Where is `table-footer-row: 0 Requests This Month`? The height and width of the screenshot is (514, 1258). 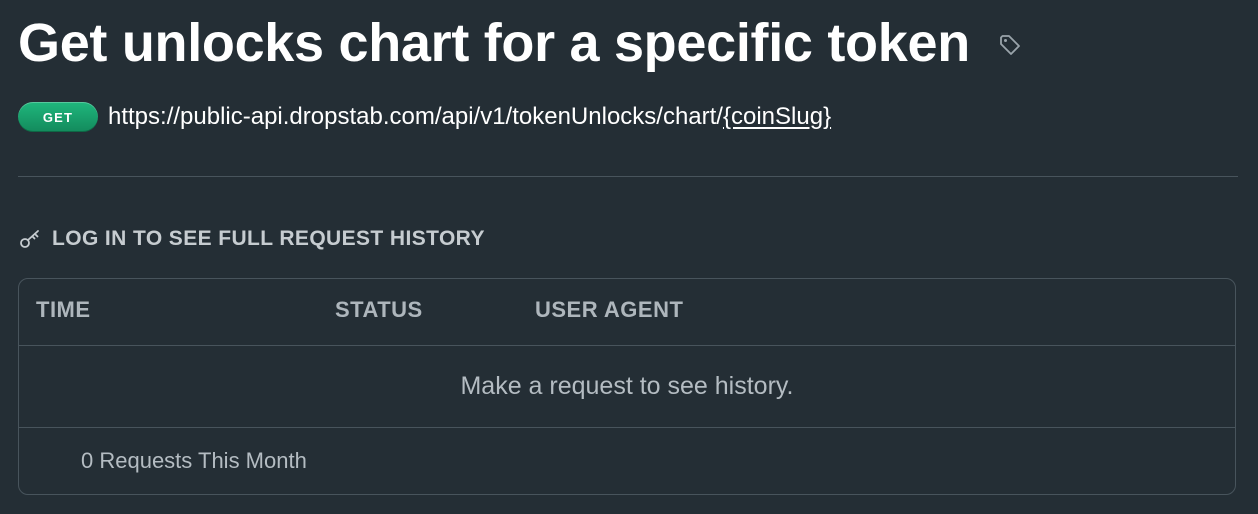
table-footer-row: 0 Requests This Month is located at coordinates (627, 461).